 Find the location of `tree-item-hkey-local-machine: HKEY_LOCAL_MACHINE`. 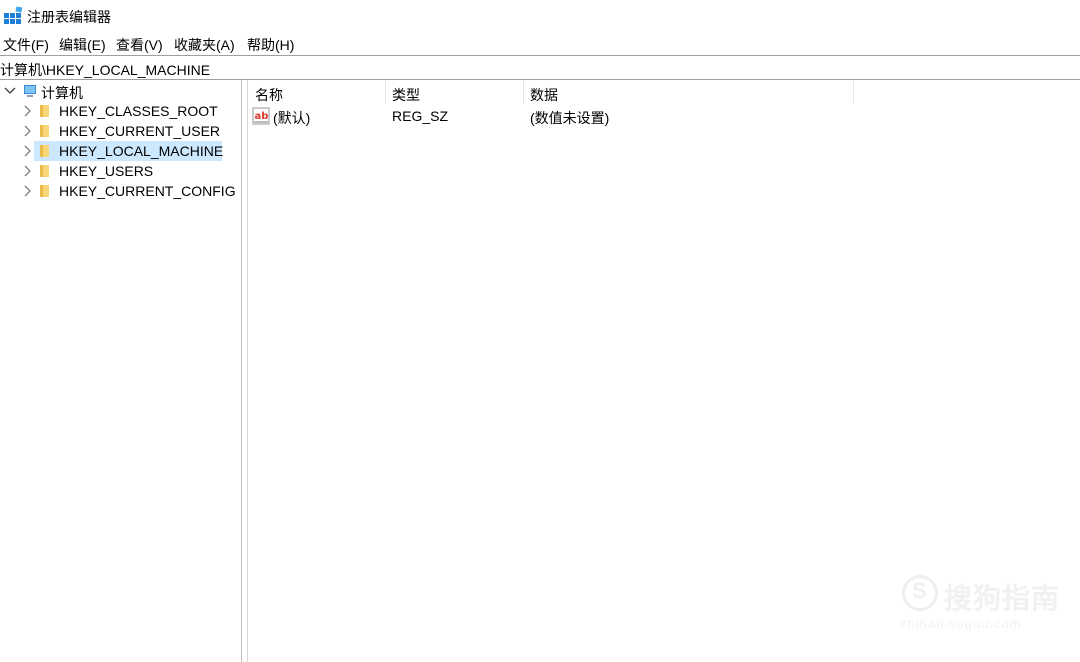

tree-item-hkey-local-machine: HKEY_LOCAL_MACHINE is located at coordinates (120, 151).